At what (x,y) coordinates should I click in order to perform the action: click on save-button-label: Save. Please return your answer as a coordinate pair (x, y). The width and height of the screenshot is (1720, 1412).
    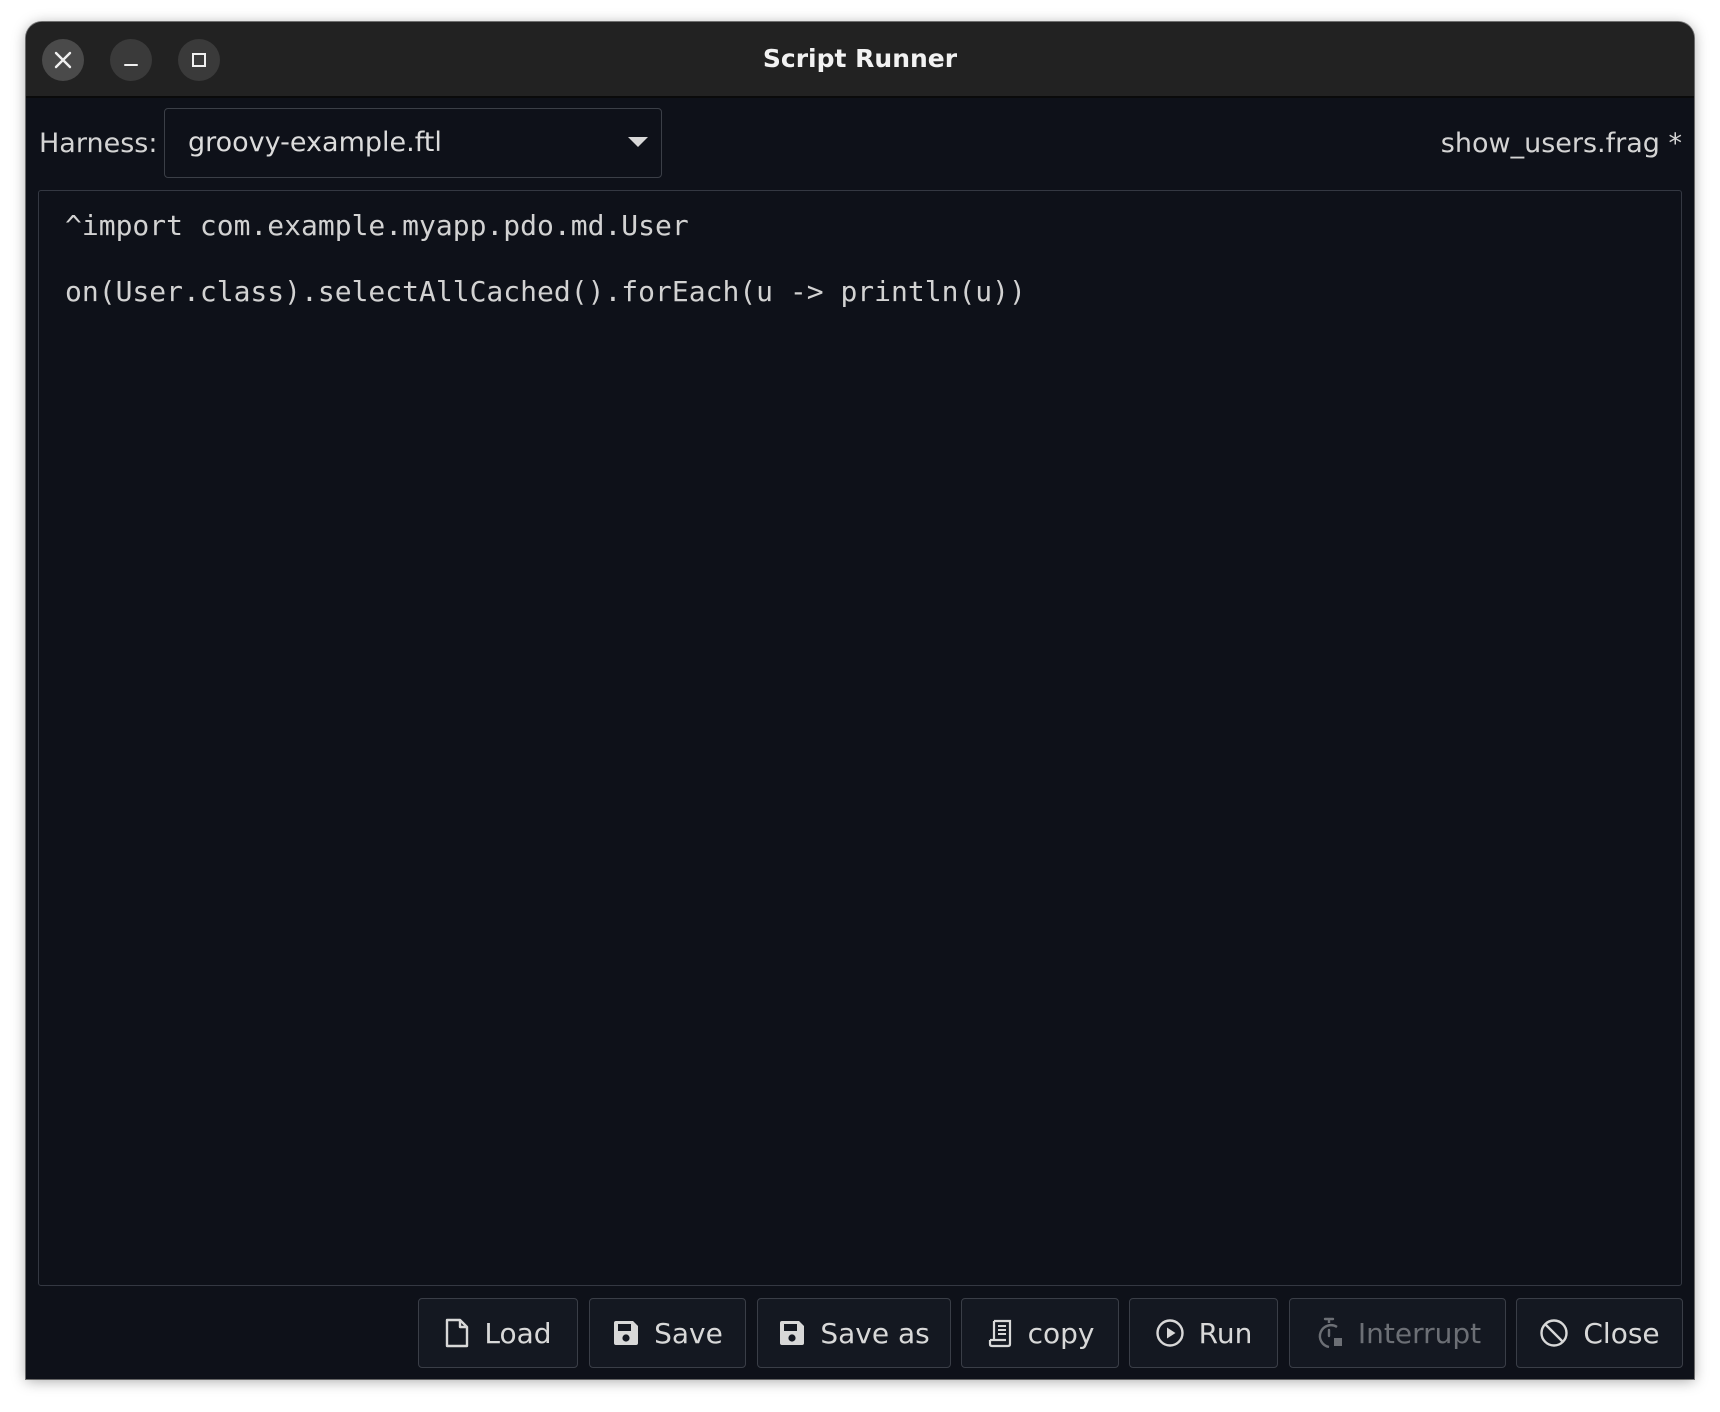
    Looking at the image, I should click on (688, 1333).